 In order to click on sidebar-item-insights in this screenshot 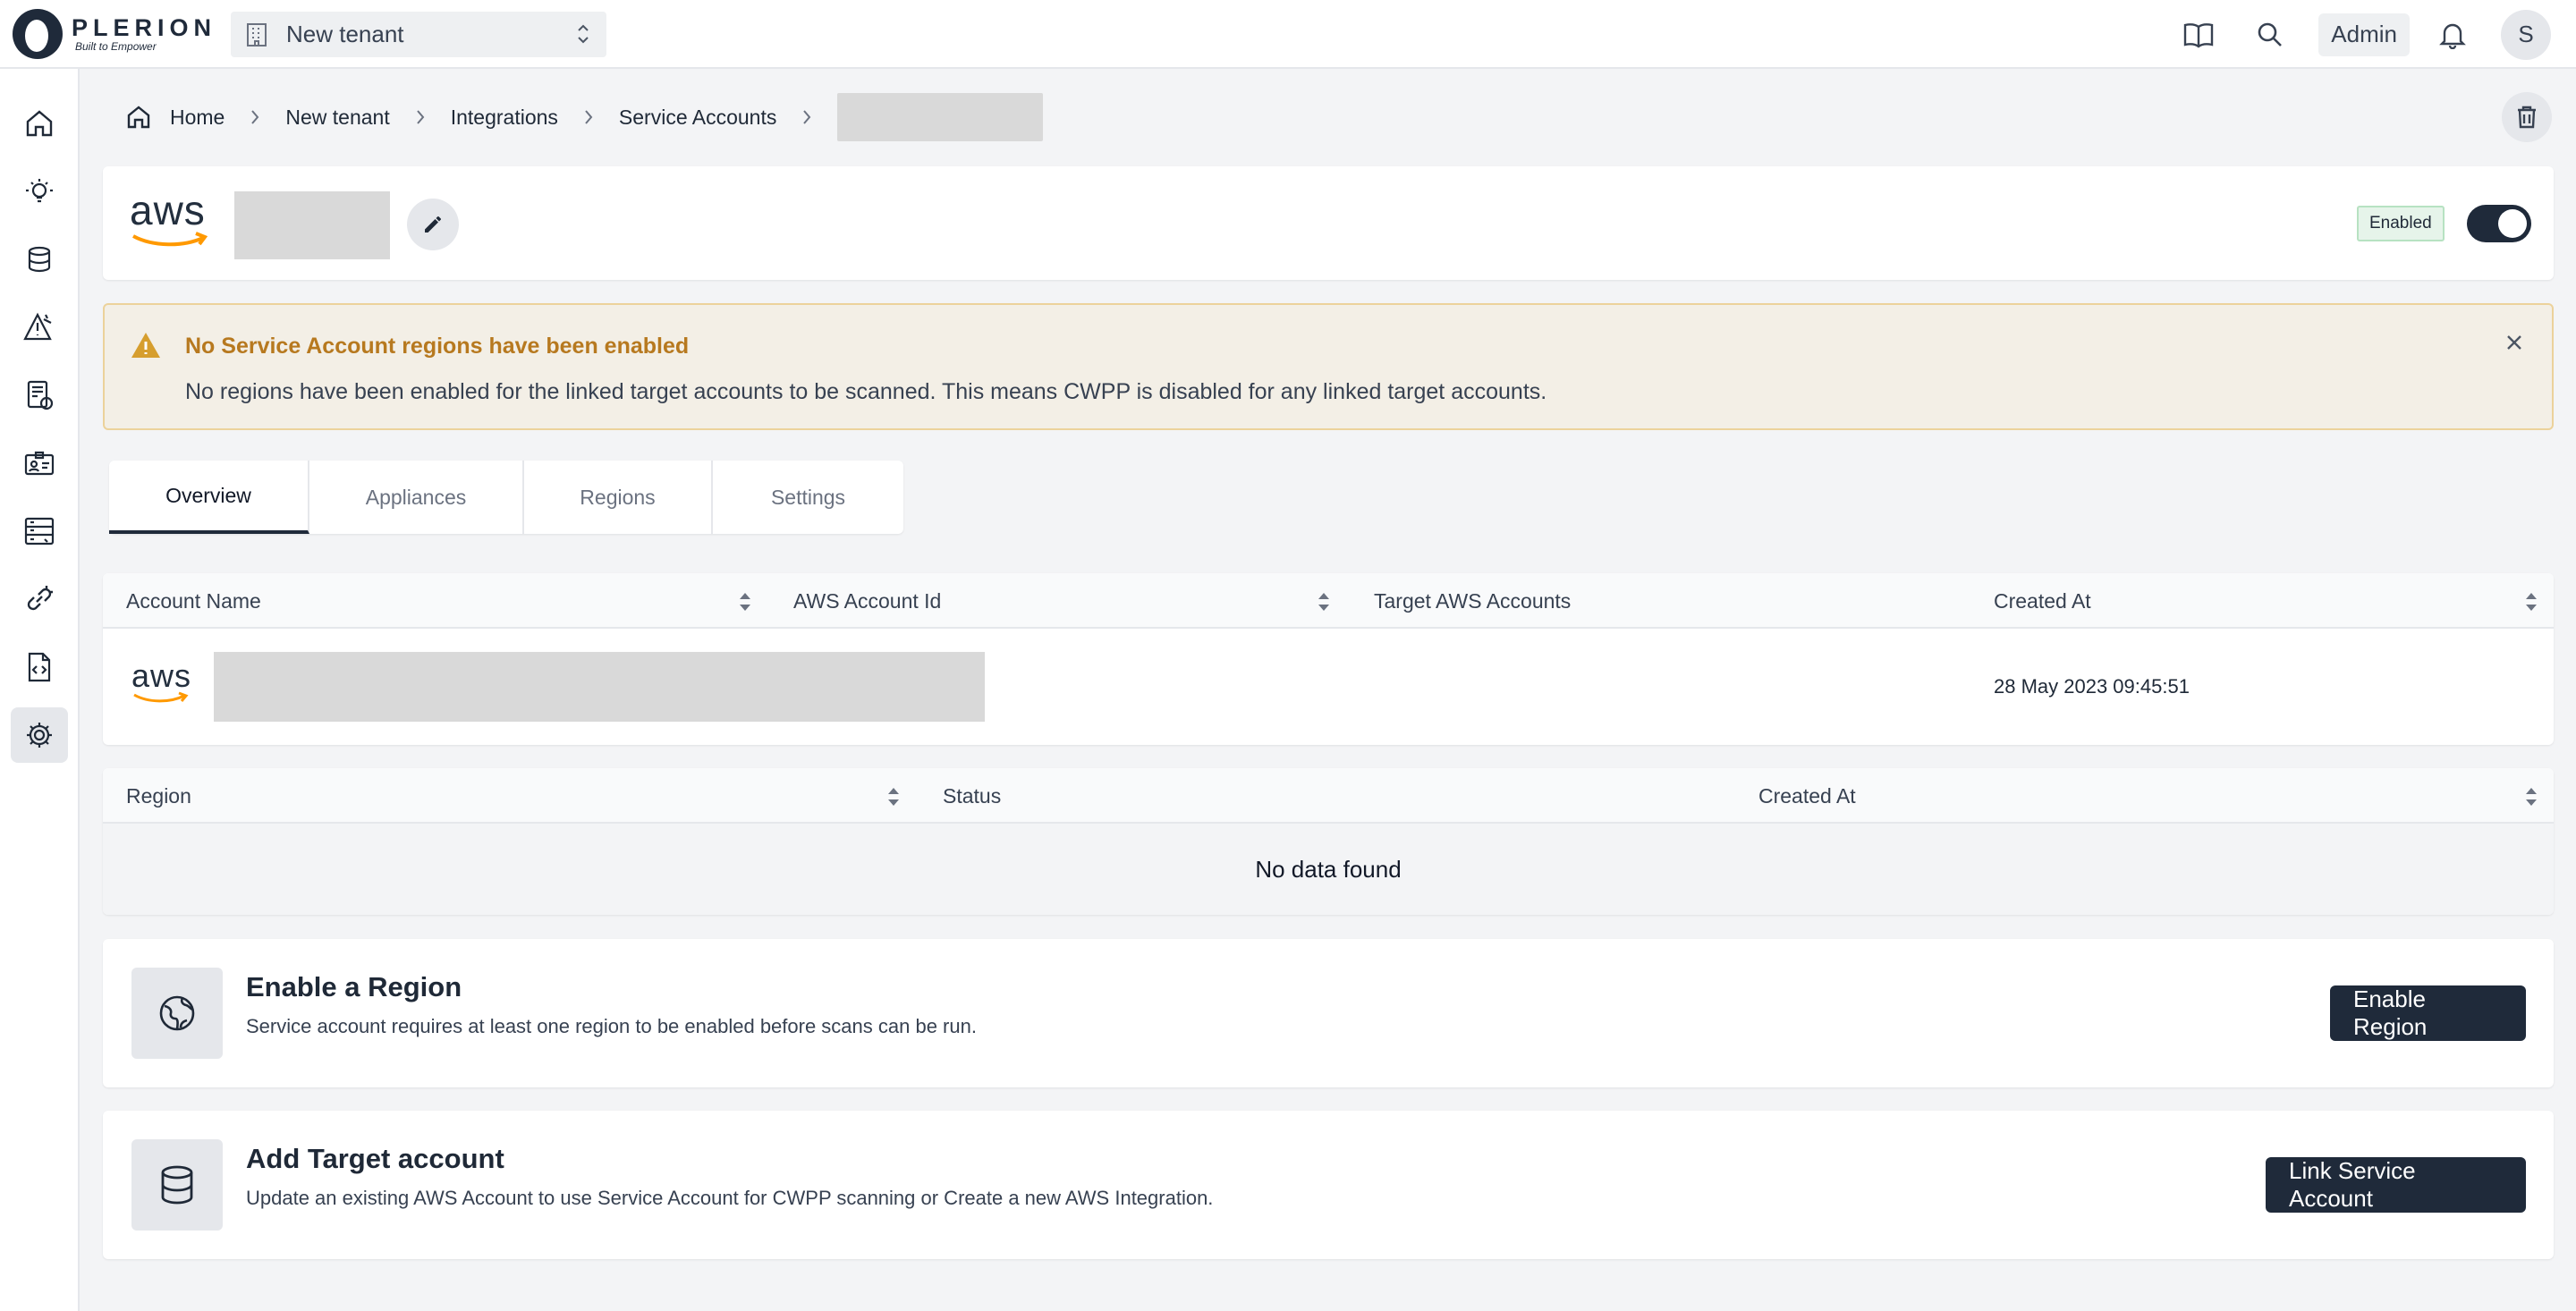, I will do `click(39, 191)`.